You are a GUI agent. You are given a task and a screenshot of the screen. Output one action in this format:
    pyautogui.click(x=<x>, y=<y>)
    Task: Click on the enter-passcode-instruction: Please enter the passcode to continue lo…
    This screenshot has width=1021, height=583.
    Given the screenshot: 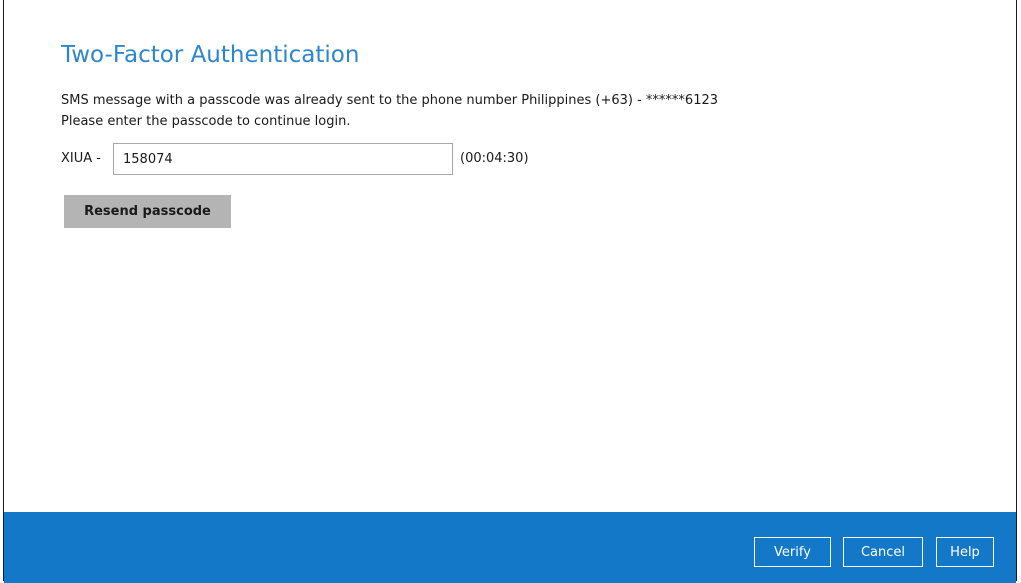 What is the action you would take?
    pyautogui.click(x=206, y=121)
    